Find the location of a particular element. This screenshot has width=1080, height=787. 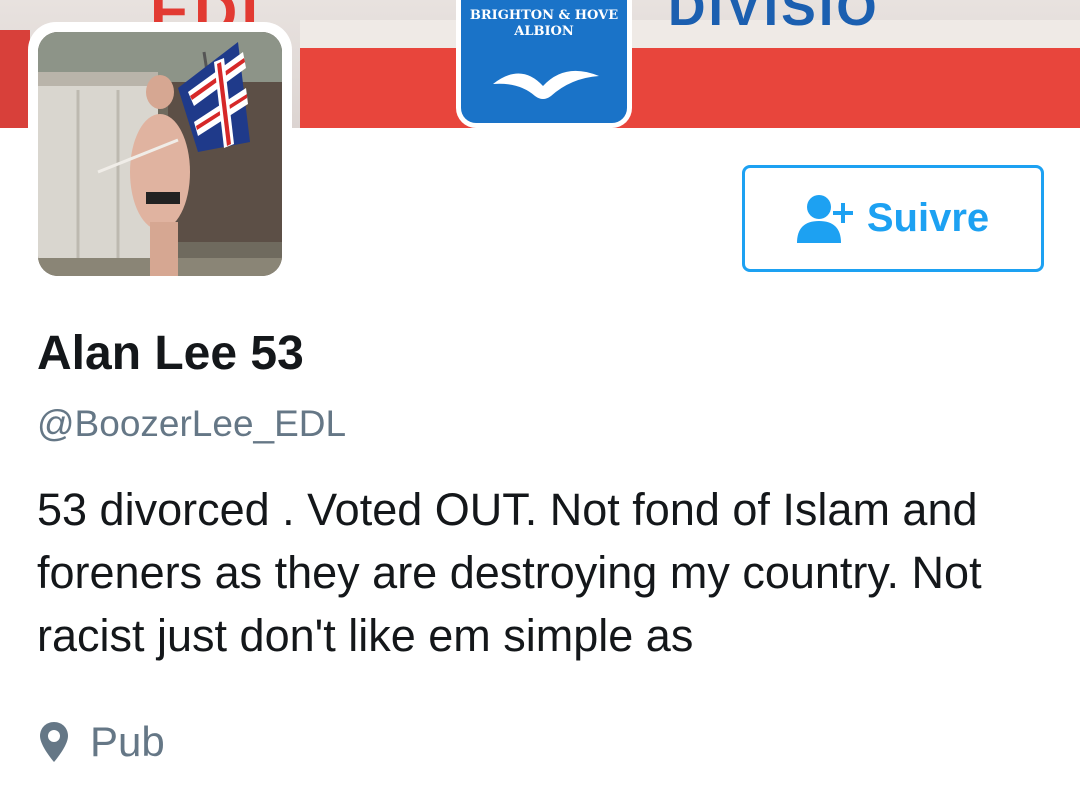

banner-flag-red is located at coordinates (690, 88).